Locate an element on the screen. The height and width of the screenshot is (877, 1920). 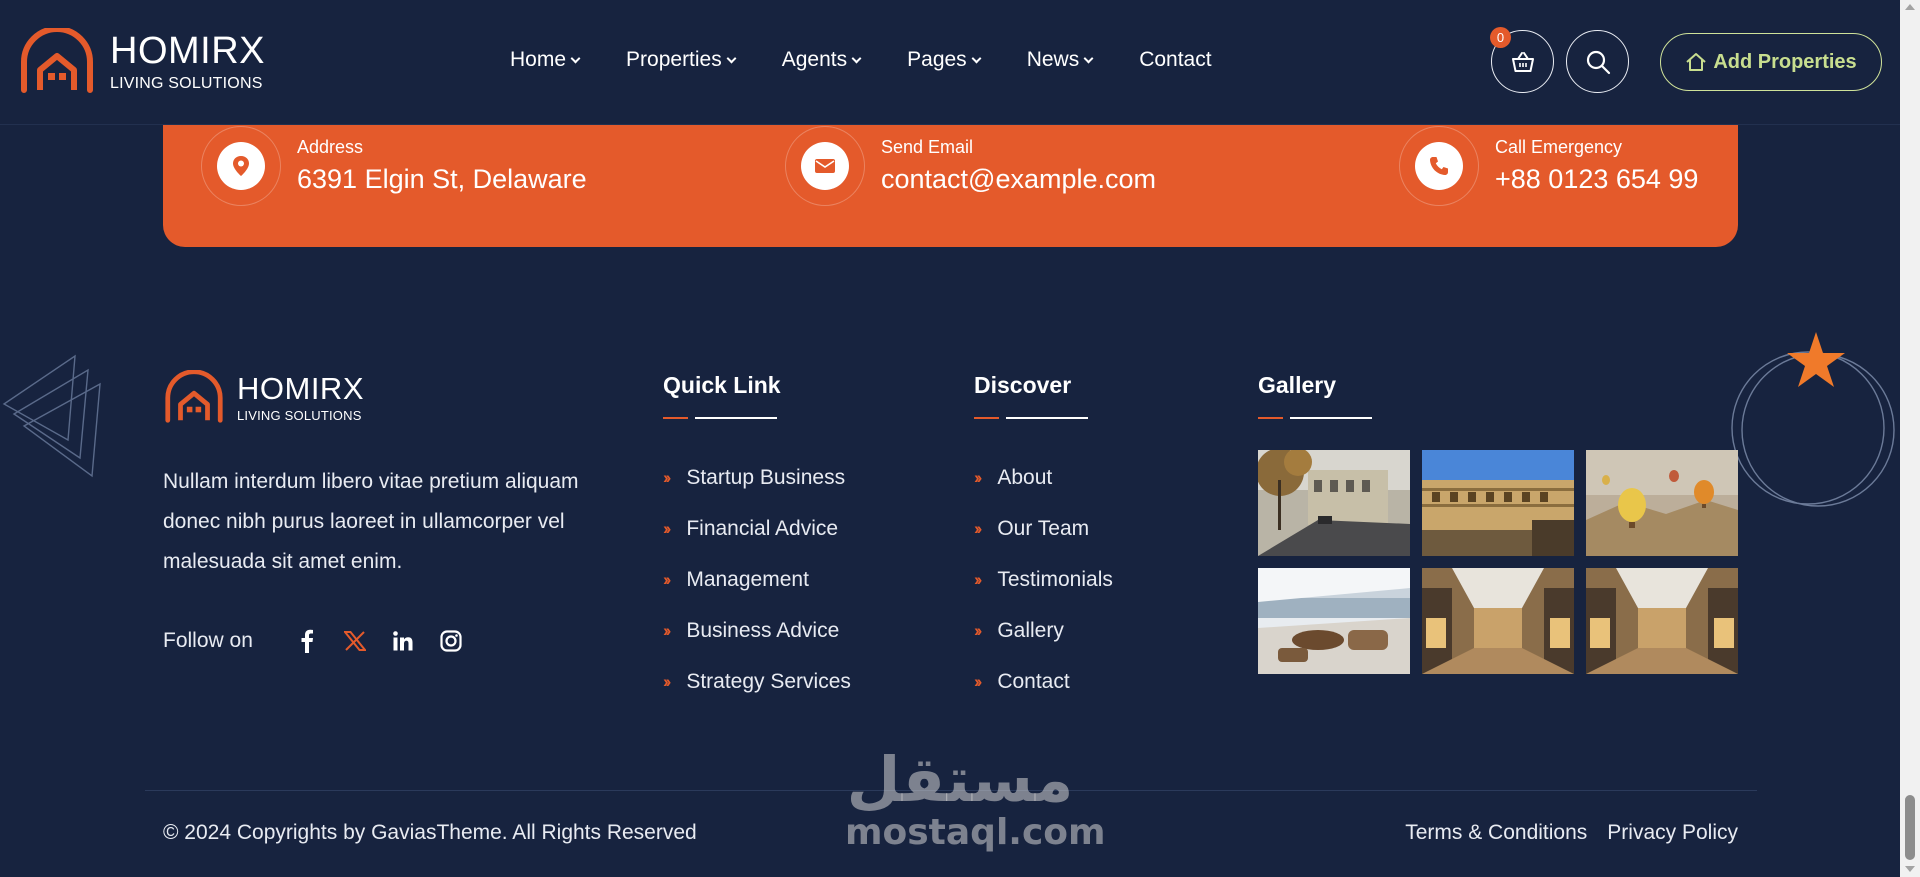
gallery-image-hot-air-balloons is located at coordinates (1662, 503).